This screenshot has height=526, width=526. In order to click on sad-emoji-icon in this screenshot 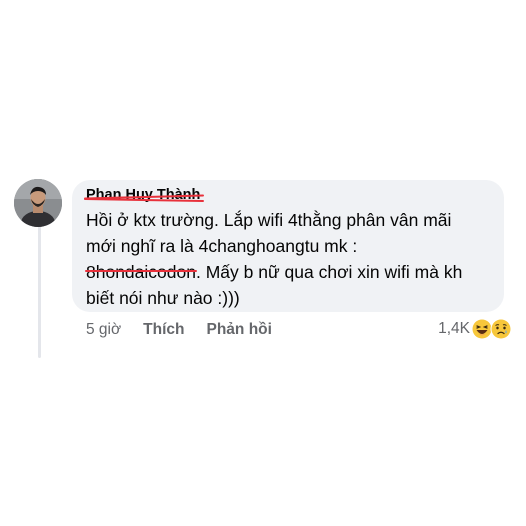, I will do `click(501, 329)`.